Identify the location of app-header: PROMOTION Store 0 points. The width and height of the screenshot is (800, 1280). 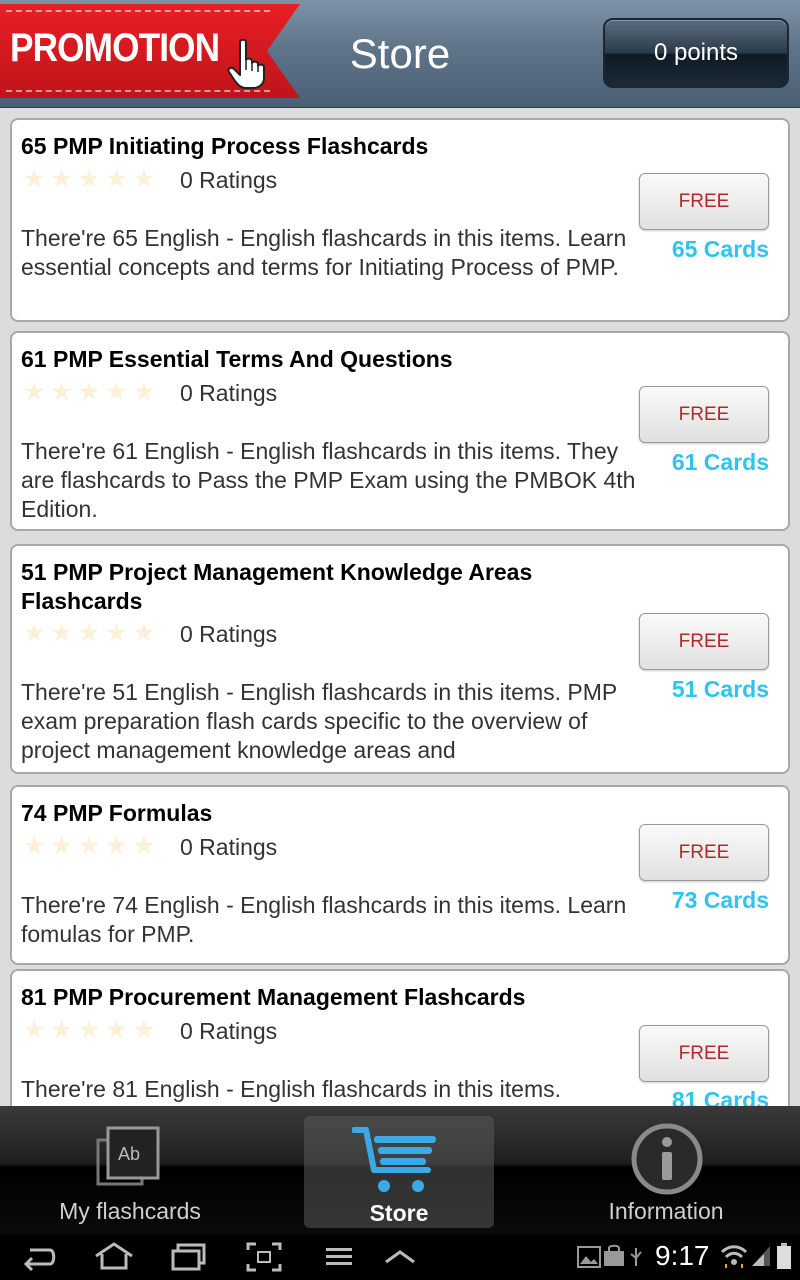
(400, 54).